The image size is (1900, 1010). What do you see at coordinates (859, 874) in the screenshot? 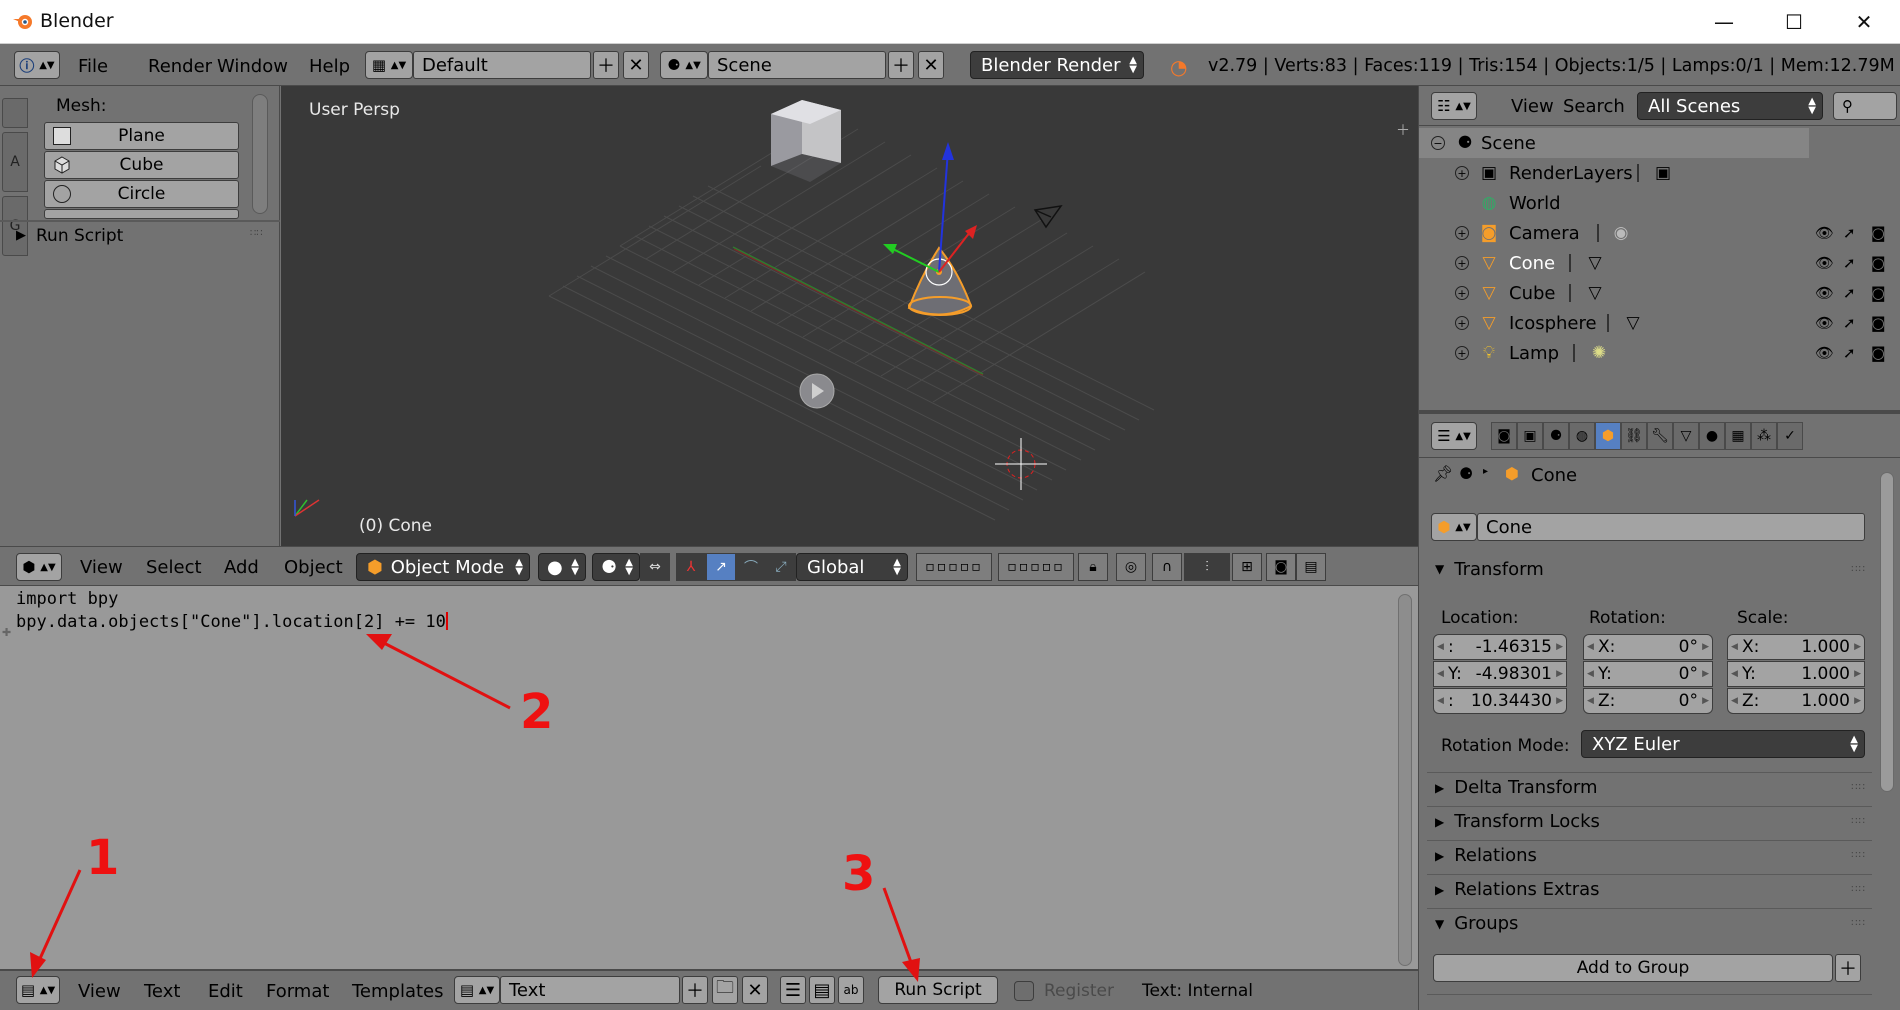
I see `annotation-number-3: 3` at bounding box center [859, 874].